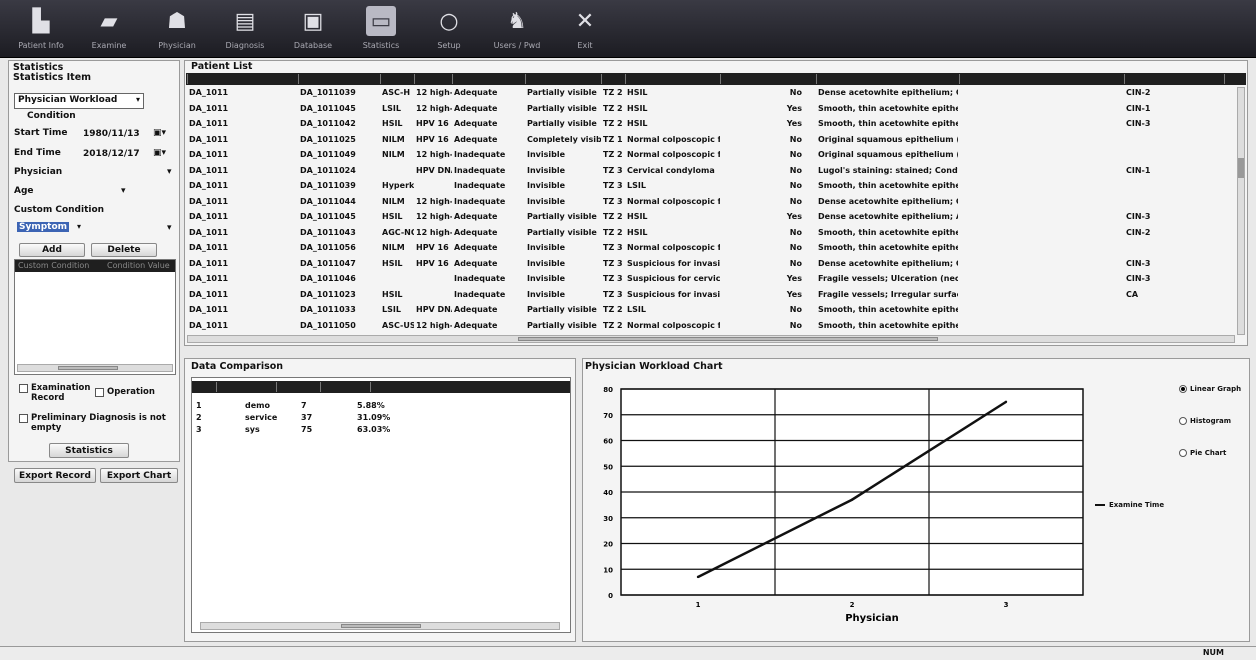 The image size is (1256, 660). I want to click on table-cell: No, so click(795, 232).